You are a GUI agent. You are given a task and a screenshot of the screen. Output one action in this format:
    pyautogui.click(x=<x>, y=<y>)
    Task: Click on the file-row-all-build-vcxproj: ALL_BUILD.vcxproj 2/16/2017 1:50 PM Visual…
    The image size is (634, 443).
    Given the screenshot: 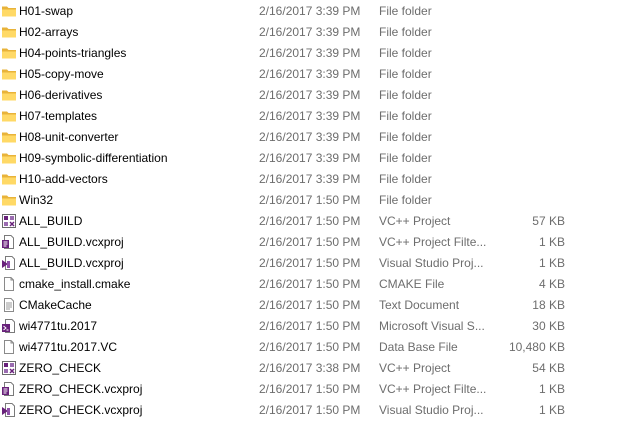 What is the action you would take?
    pyautogui.click(x=317, y=263)
    